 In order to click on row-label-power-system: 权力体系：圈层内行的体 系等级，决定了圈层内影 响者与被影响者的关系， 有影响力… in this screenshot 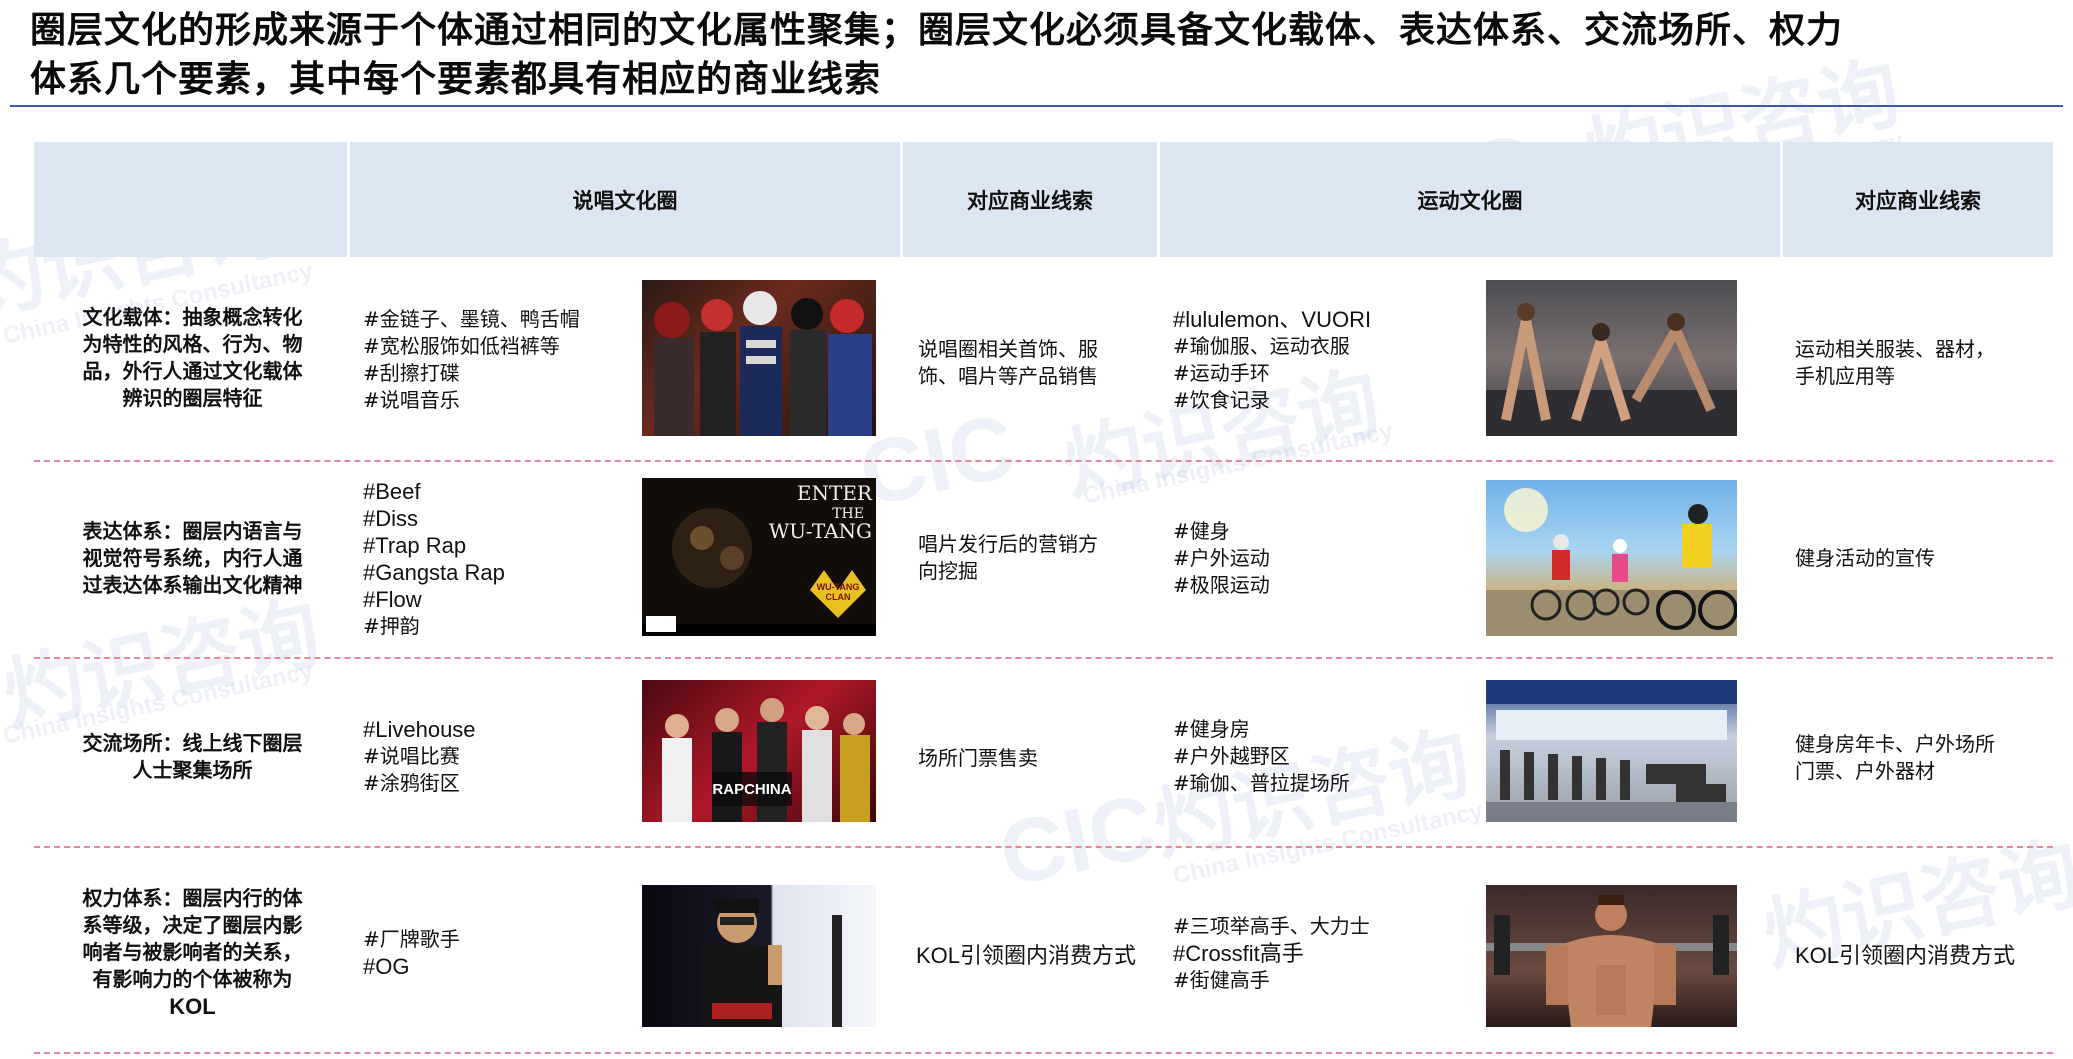, I will do `click(192, 952)`.